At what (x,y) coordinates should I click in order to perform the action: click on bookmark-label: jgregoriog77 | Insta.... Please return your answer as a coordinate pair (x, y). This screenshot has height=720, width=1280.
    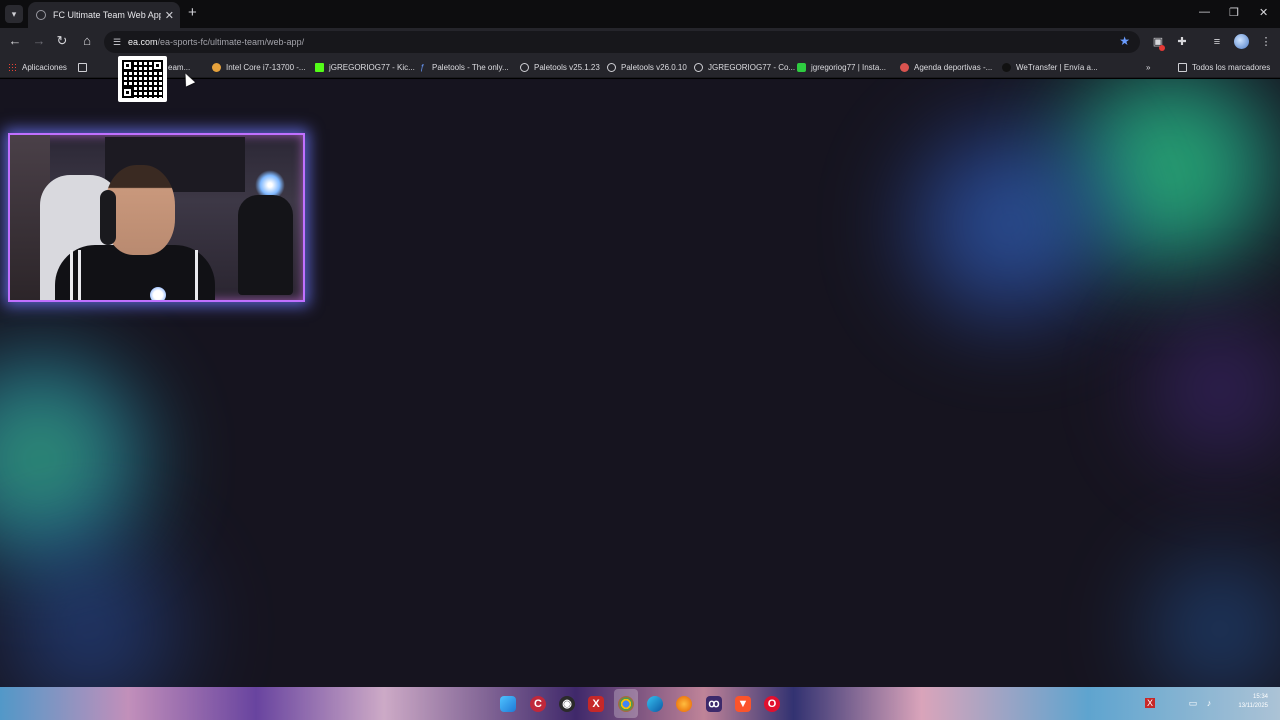
    Looking at the image, I should click on (849, 67).